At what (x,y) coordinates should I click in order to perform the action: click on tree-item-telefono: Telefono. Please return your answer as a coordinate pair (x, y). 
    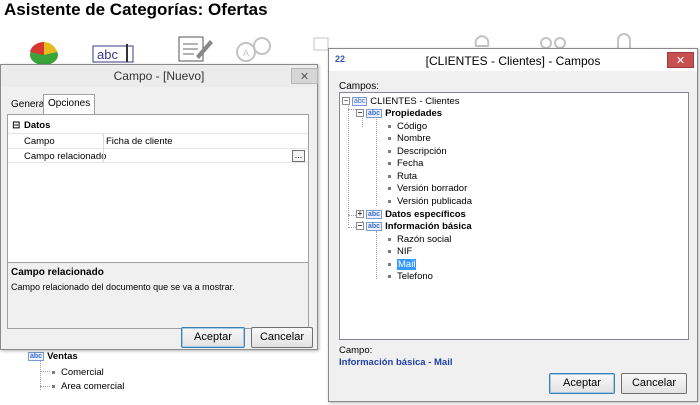
    Looking at the image, I should click on (410, 277).